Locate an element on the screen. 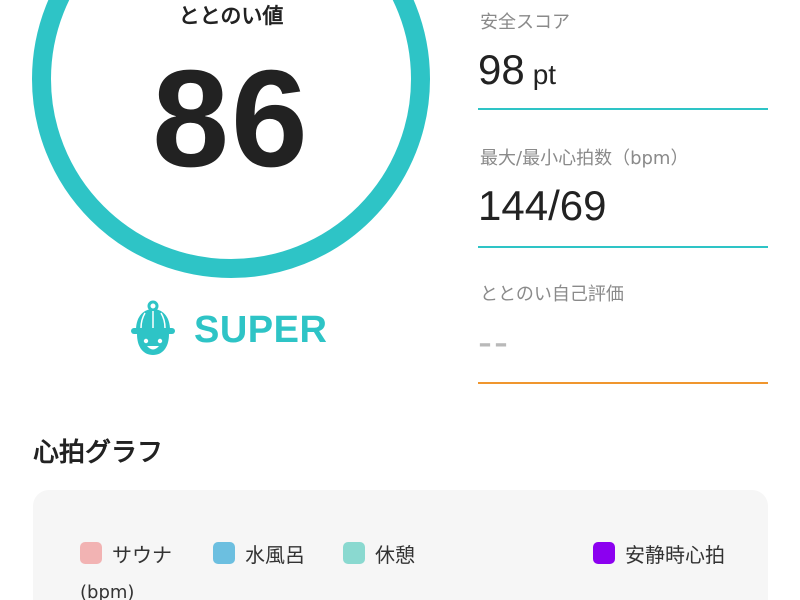 The height and width of the screenshot is (600, 800). rank-label: SUPER is located at coordinates (261, 329).